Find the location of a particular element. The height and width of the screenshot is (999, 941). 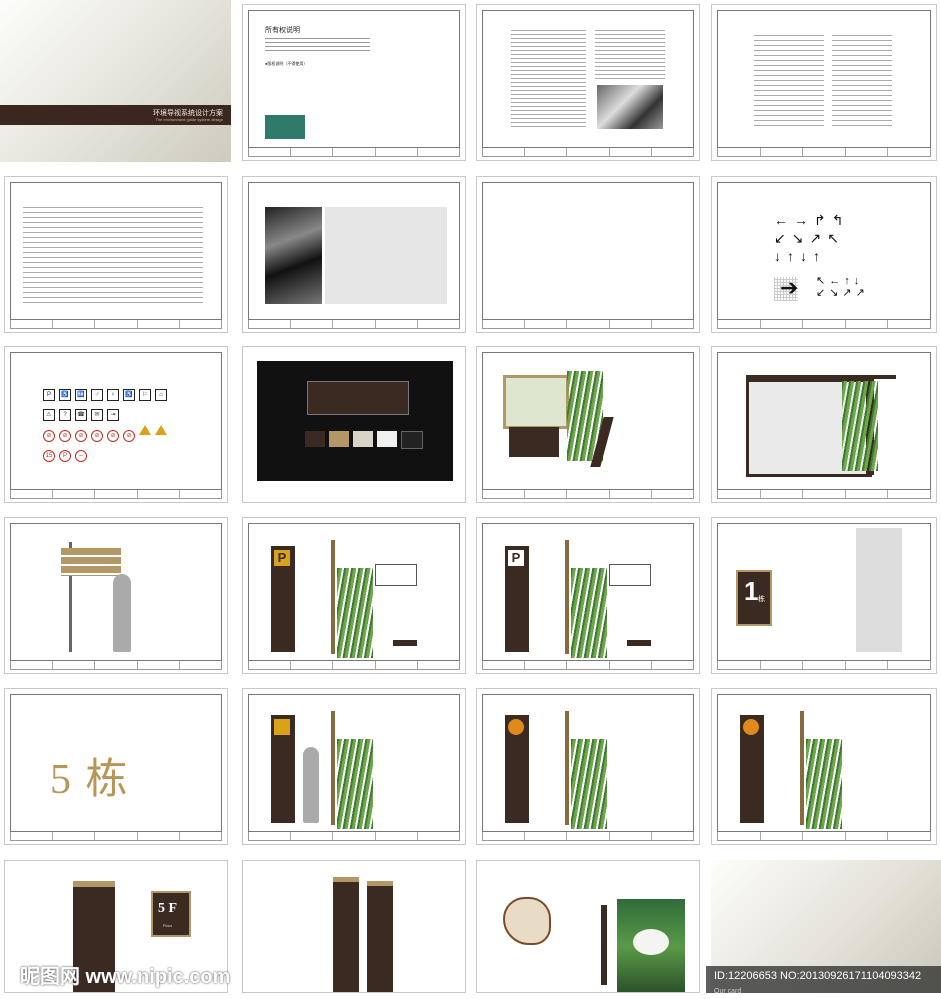

page-text-photo is located at coordinates (588, 82).